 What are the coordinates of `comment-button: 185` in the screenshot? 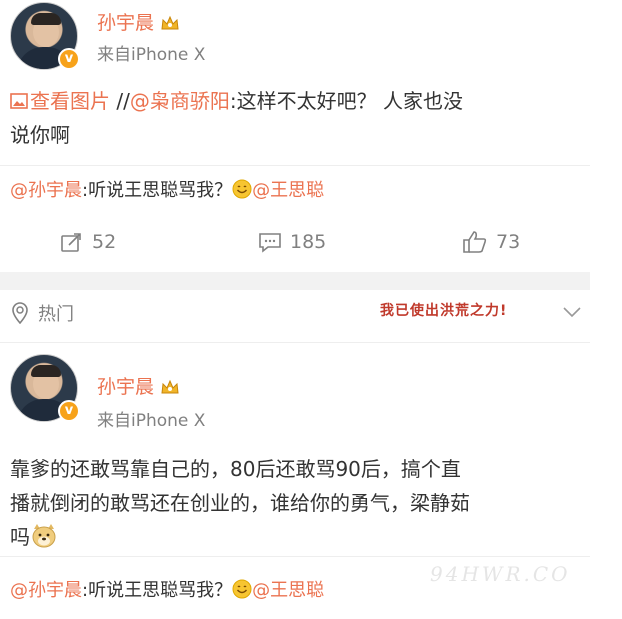 It's located at (292, 242).